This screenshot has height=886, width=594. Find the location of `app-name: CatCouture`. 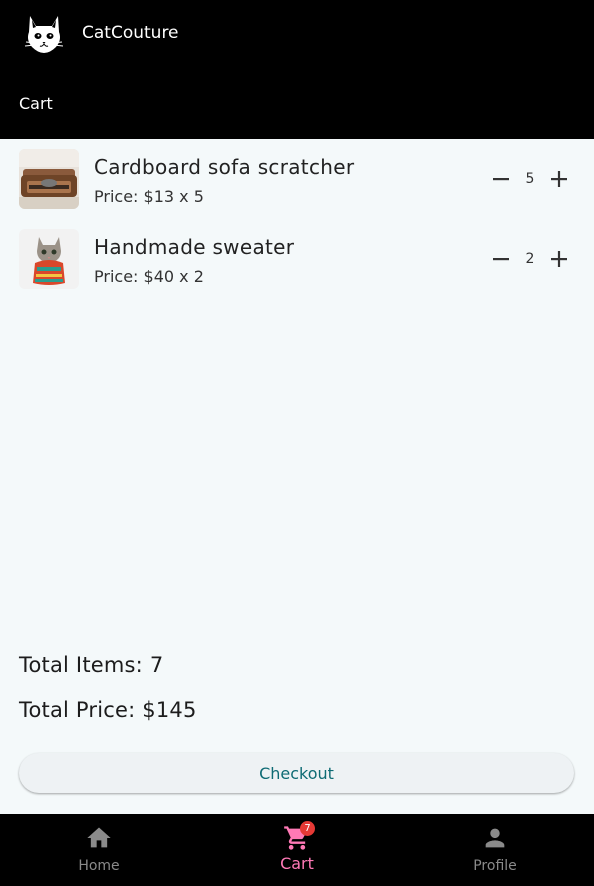

app-name: CatCouture is located at coordinates (130, 33).